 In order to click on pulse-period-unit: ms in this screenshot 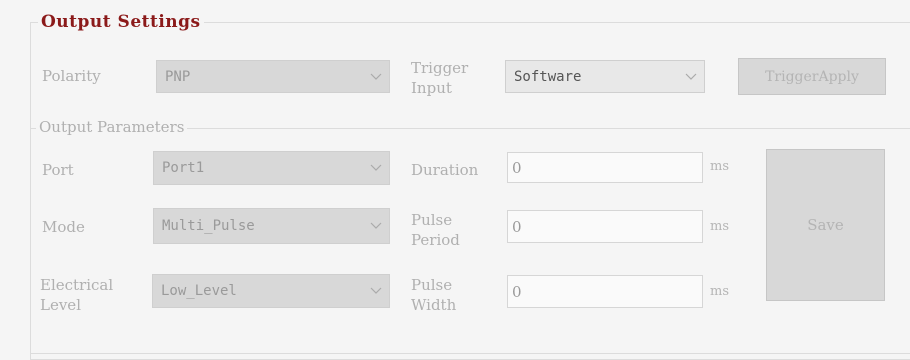, I will do `click(719, 226)`.